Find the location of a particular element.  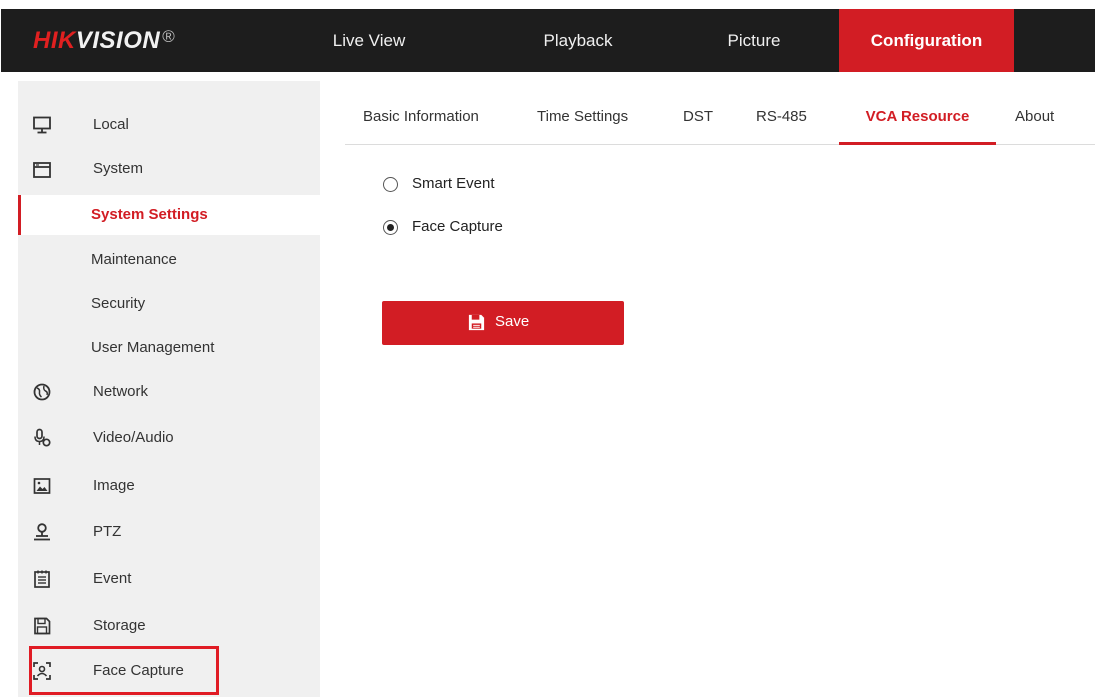

image-icon is located at coordinates (42, 486).